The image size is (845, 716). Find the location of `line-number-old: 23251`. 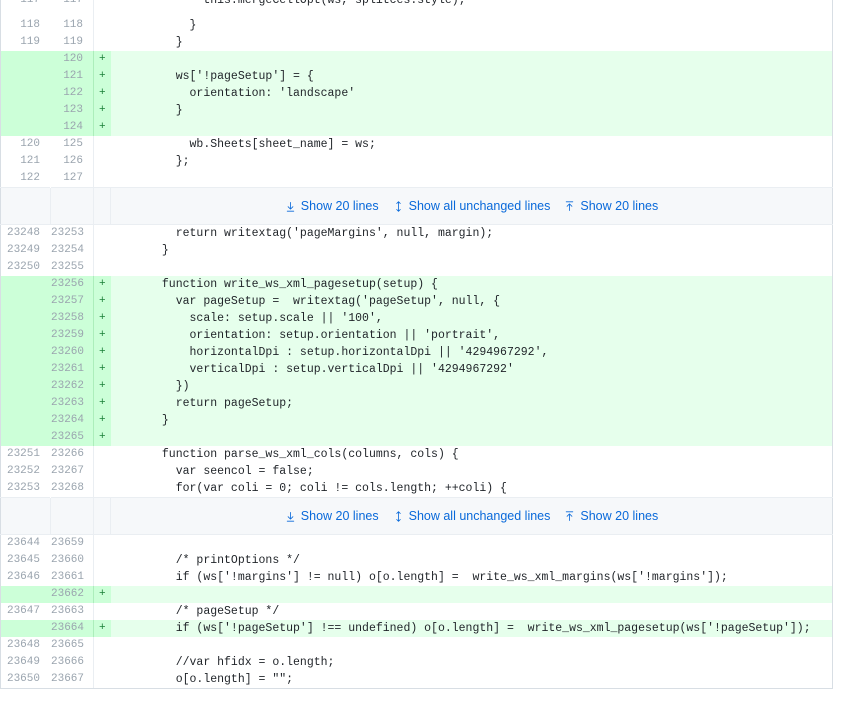

line-number-old: 23251 is located at coordinates (25, 454).